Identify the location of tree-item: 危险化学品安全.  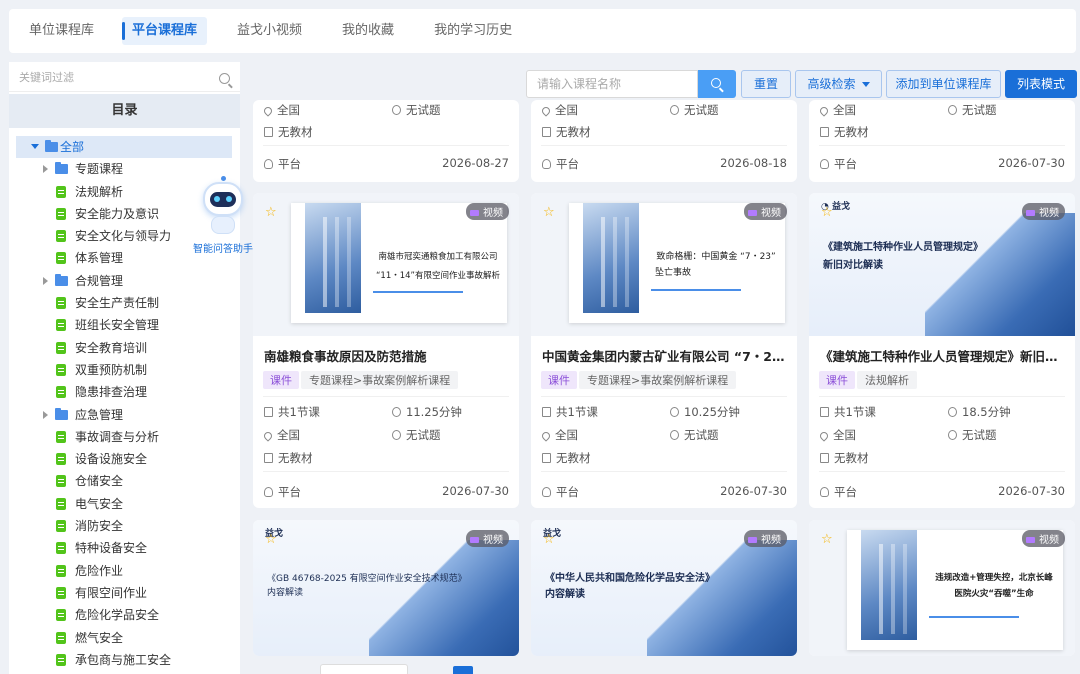
(124, 615).